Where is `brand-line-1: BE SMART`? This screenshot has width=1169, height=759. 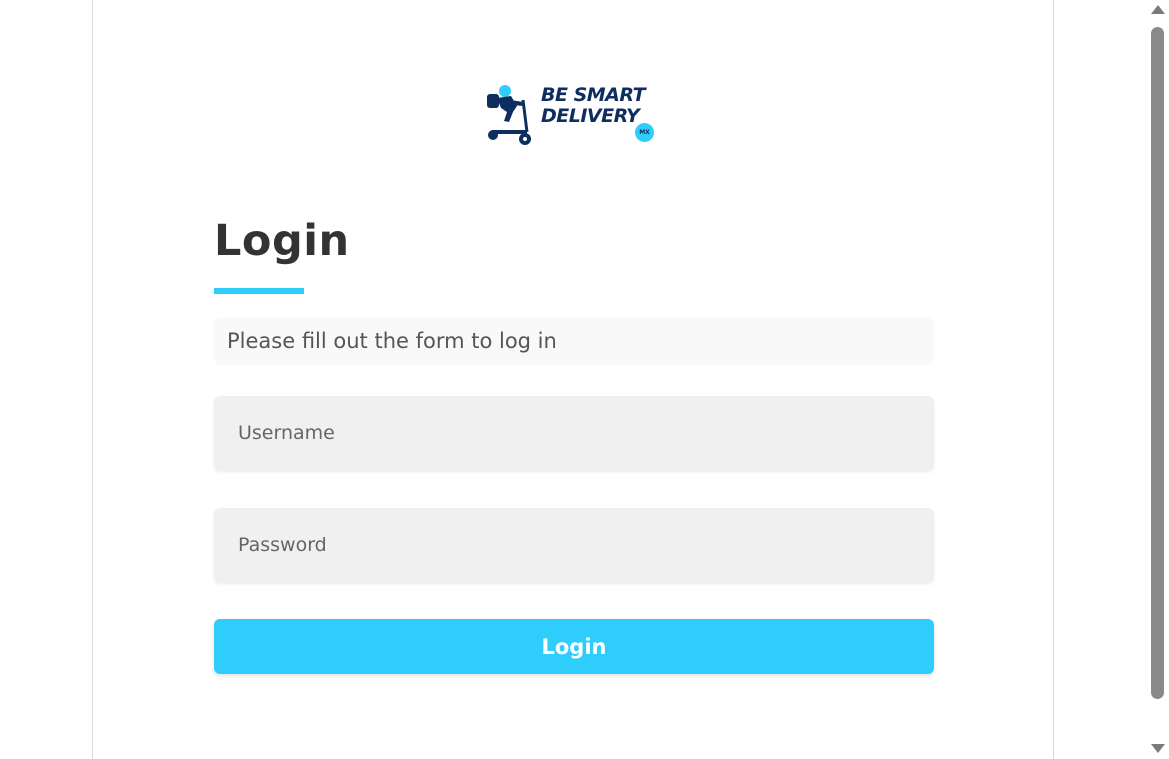 brand-line-1: BE SMART is located at coordinates (593, 95).